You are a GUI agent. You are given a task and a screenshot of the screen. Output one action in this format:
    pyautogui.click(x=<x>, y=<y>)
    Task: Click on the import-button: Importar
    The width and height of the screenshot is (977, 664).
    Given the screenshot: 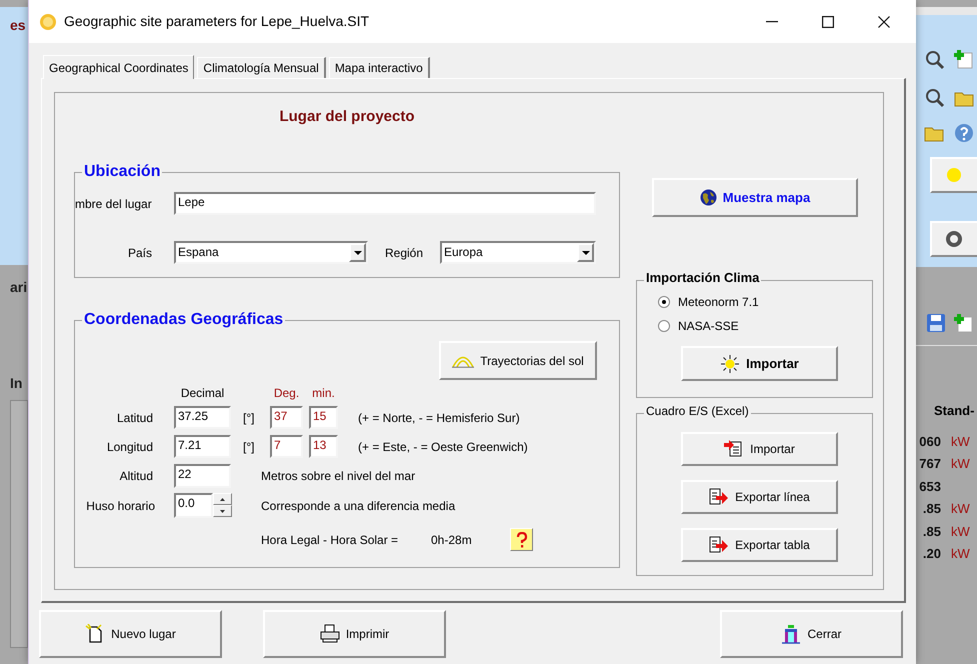 What is the action you would take?
    pyautogui.click(x=759, y=363)
    